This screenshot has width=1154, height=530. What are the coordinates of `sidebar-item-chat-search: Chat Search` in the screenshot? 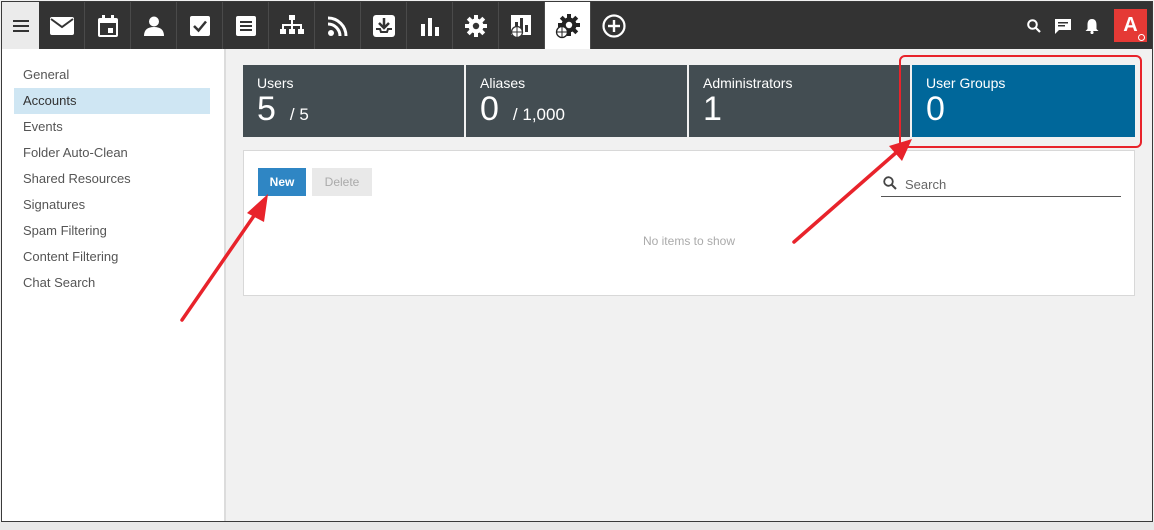 It's located at (112, 283).